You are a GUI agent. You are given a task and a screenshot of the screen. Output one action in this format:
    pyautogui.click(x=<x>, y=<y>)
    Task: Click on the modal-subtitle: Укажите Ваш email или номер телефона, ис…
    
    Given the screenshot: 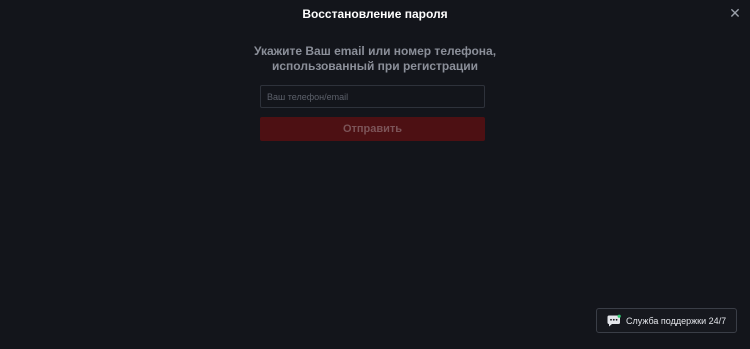 What is the action you would take?
    pyautogui.click(x=375, y=59)
    